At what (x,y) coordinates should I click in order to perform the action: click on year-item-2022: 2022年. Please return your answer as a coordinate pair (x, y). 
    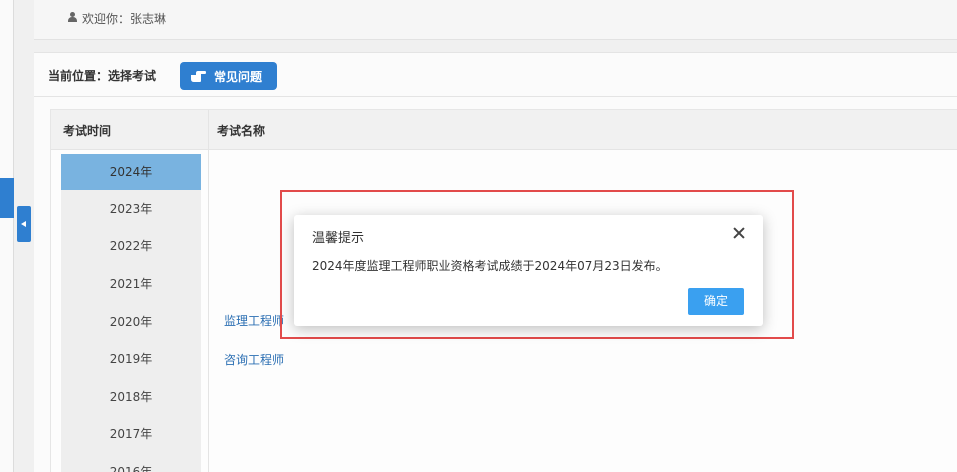
    Looking at the image, I should click on (131, 246).